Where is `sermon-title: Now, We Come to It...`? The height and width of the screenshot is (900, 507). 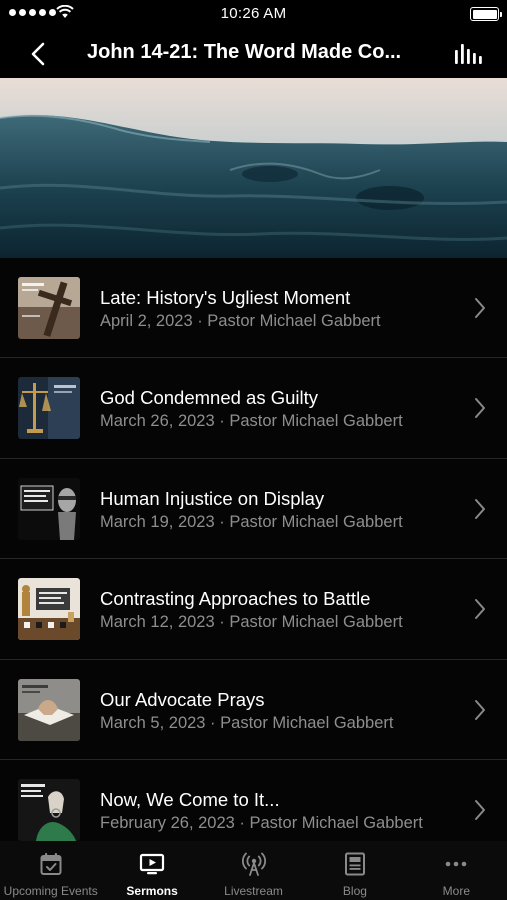 sermon-title: Now, We Come to It... is located at coordinates (190, 799).